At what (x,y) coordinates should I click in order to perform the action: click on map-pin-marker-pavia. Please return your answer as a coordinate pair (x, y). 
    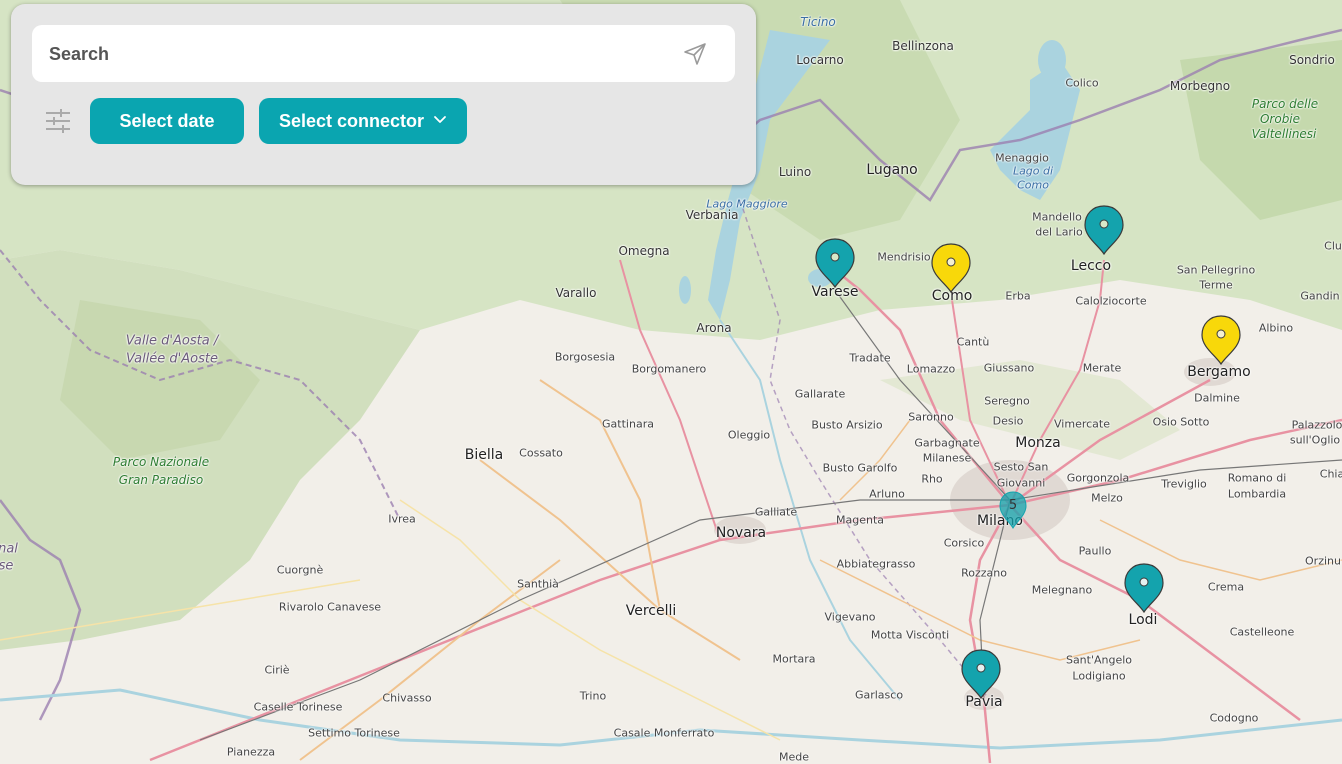
    Looking at the image, I should click on (981, 674).